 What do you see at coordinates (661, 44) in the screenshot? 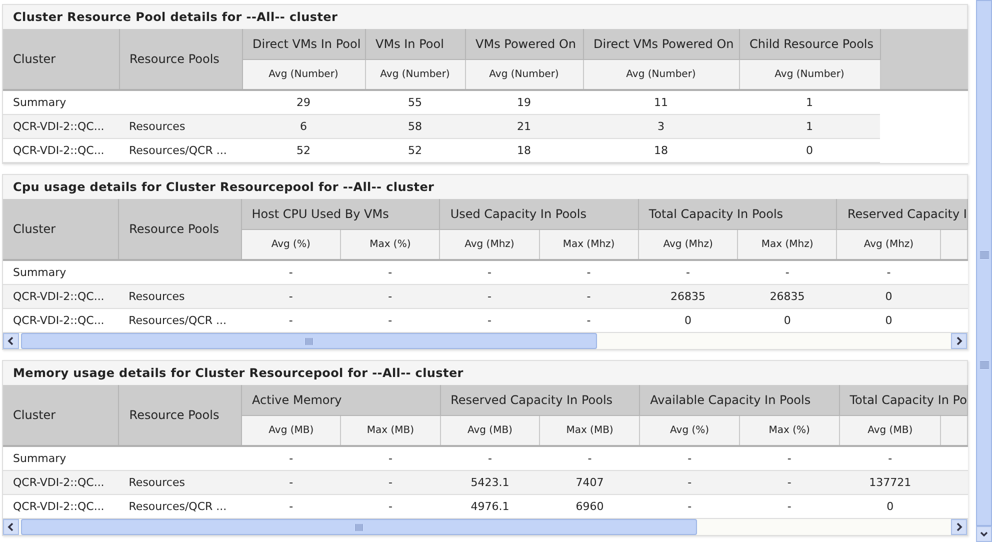
I see `column-header: Direct VMs Powered On` at bounding box center [661, 44].